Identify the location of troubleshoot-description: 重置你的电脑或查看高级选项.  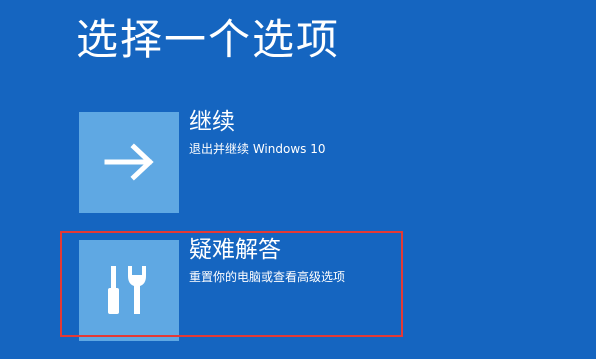
(267, 277).